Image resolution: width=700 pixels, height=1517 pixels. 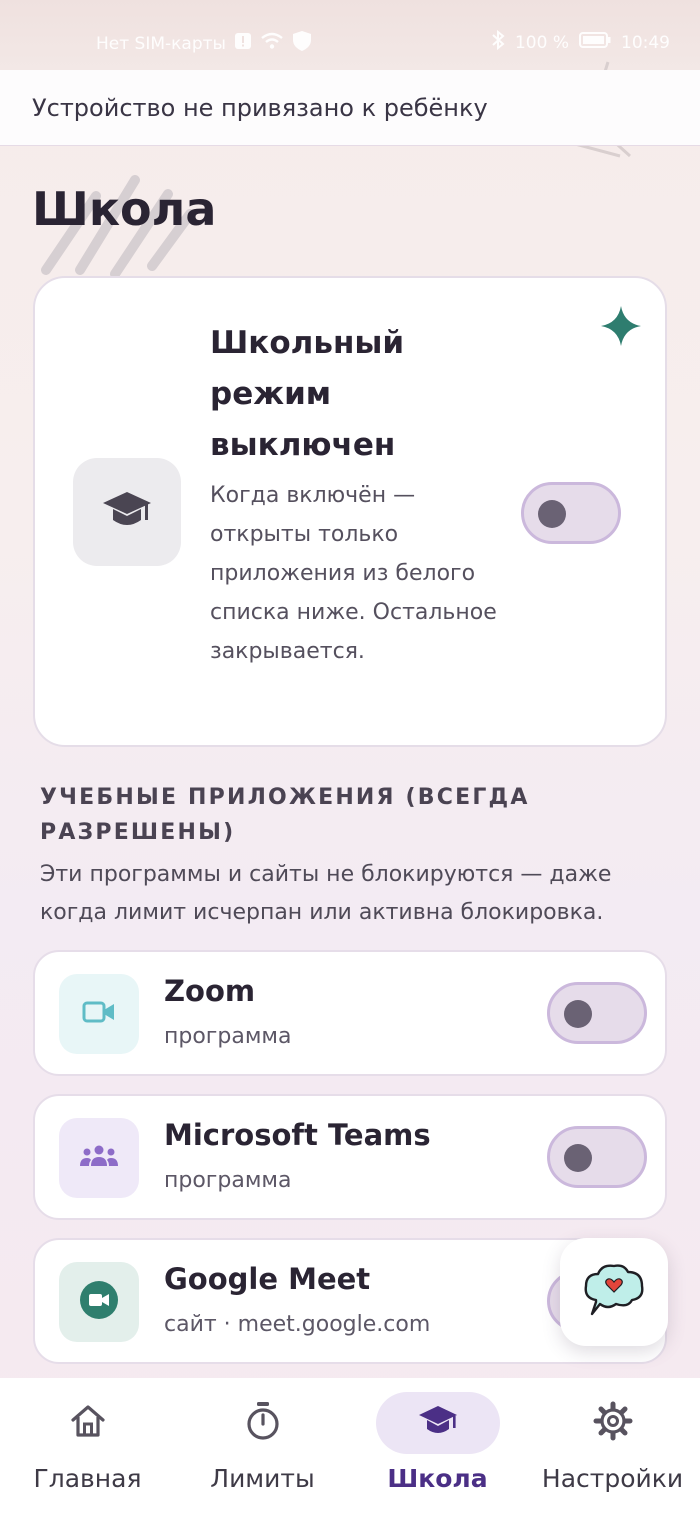 I want to click on nav-item-home: Главная, so click(x=87, y=1447).